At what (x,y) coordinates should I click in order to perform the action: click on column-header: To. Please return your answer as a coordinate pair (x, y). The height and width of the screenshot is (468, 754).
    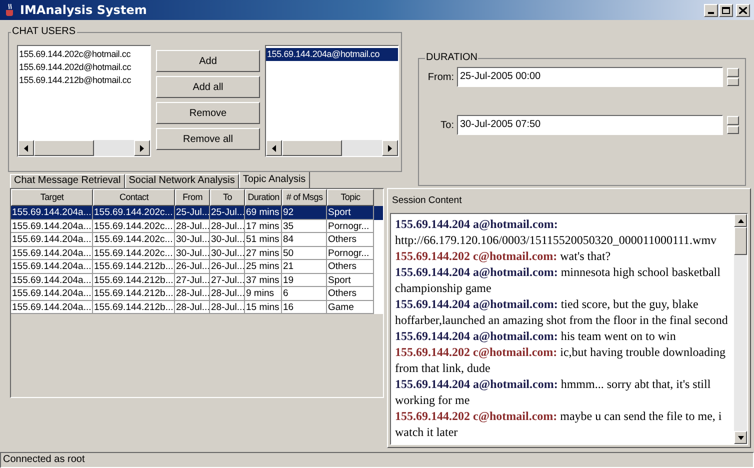
    Looking at the image, I should click on (227, 197).